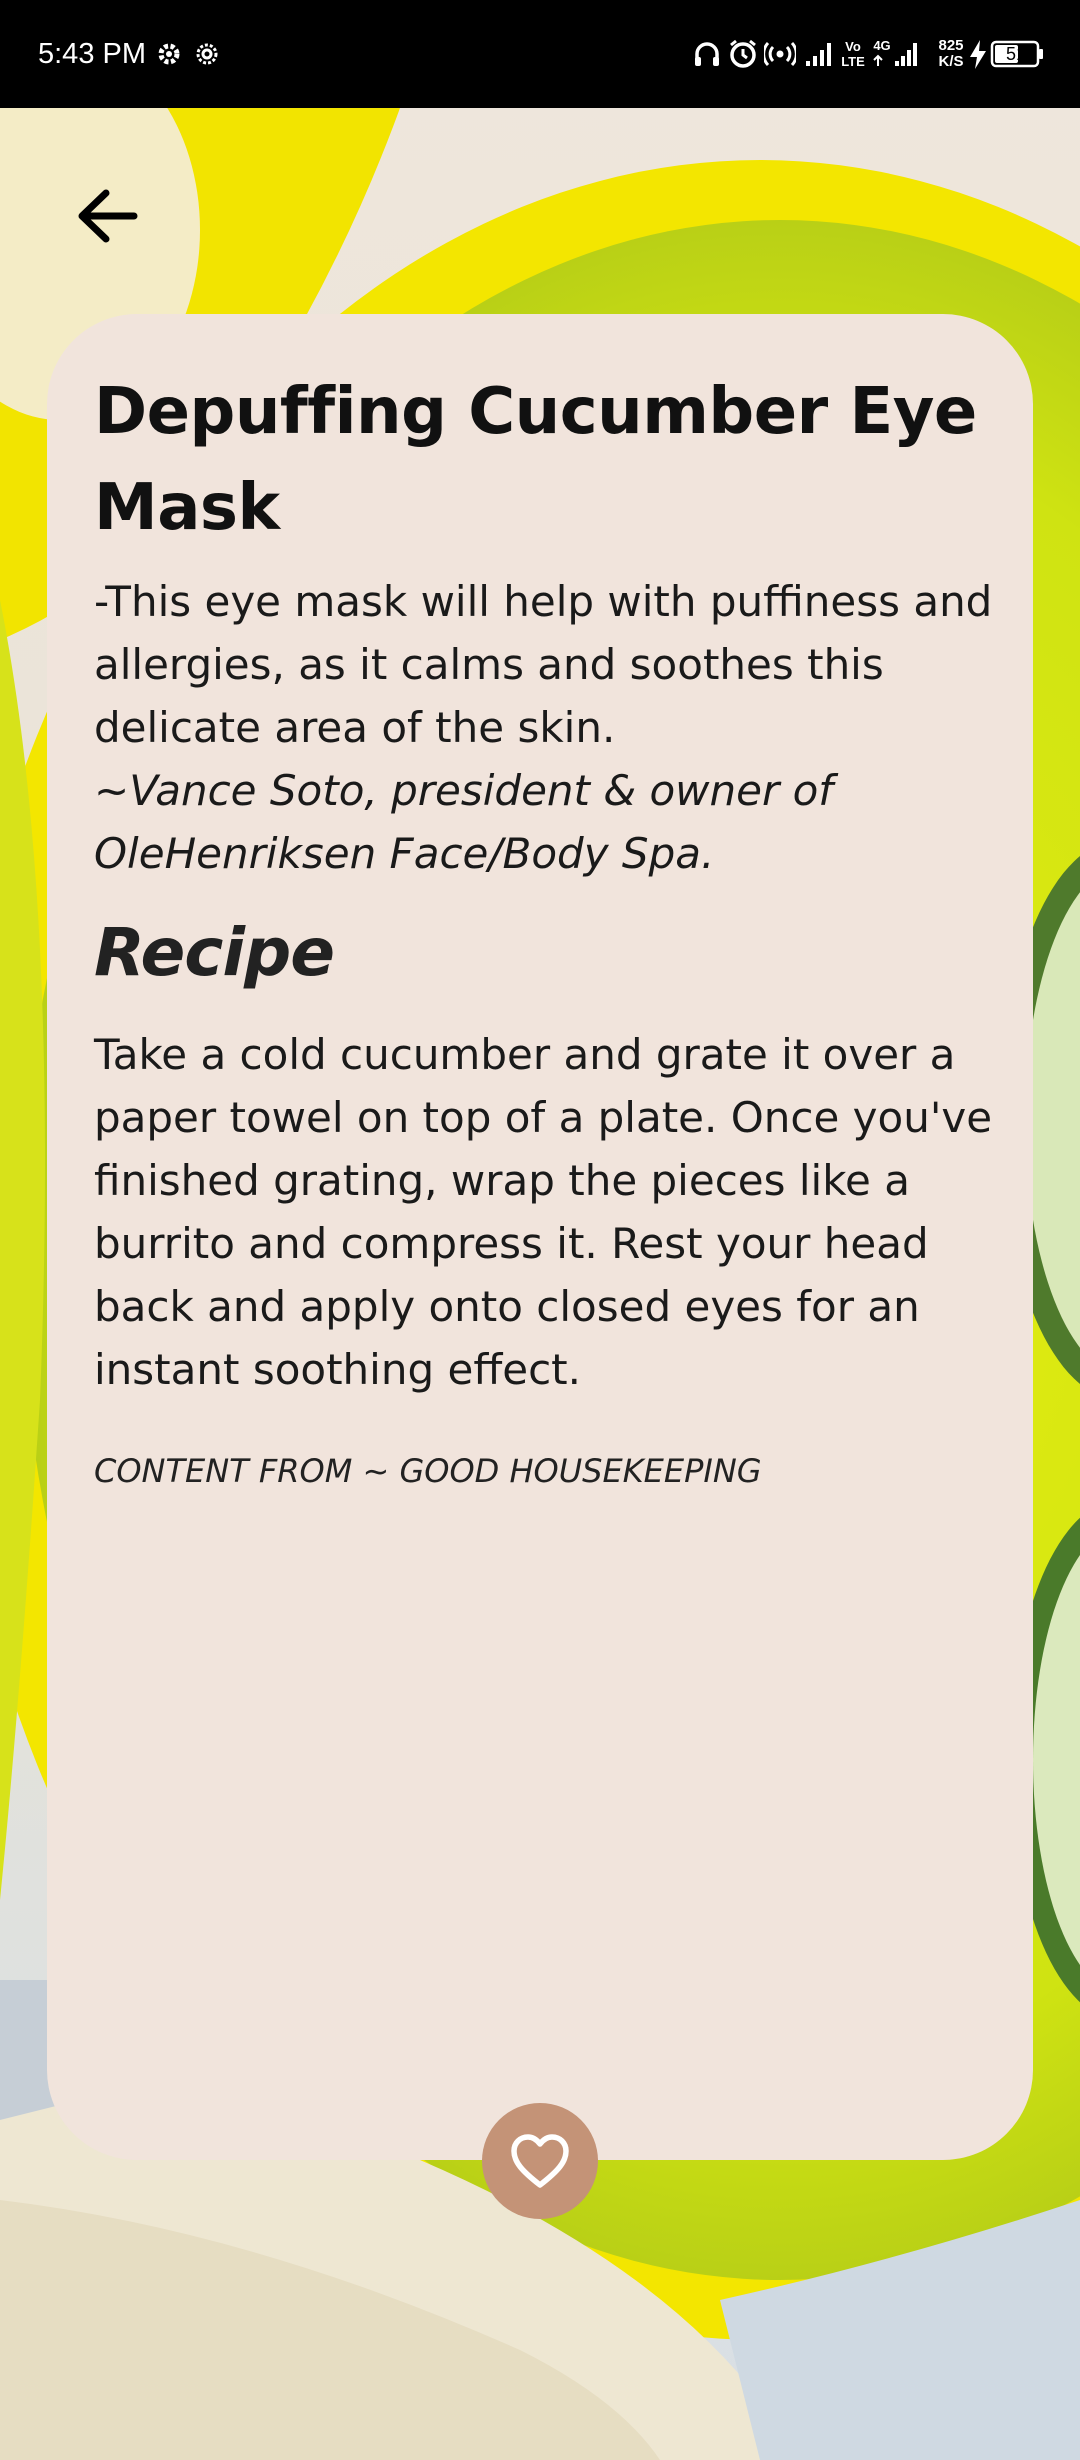 Image resolution: width=1080 pixels, height=2460 pixels. What do you see at coordinates (978, 54) in the screenshot?
I see `charging-icon` at bounding box center [978, 54].